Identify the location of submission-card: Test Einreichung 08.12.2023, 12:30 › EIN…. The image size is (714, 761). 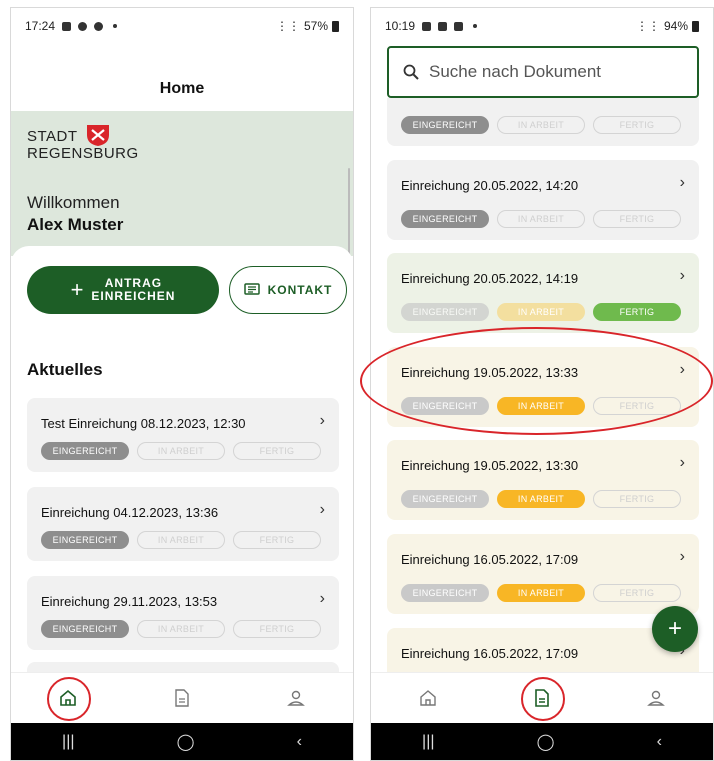
(183, 435).